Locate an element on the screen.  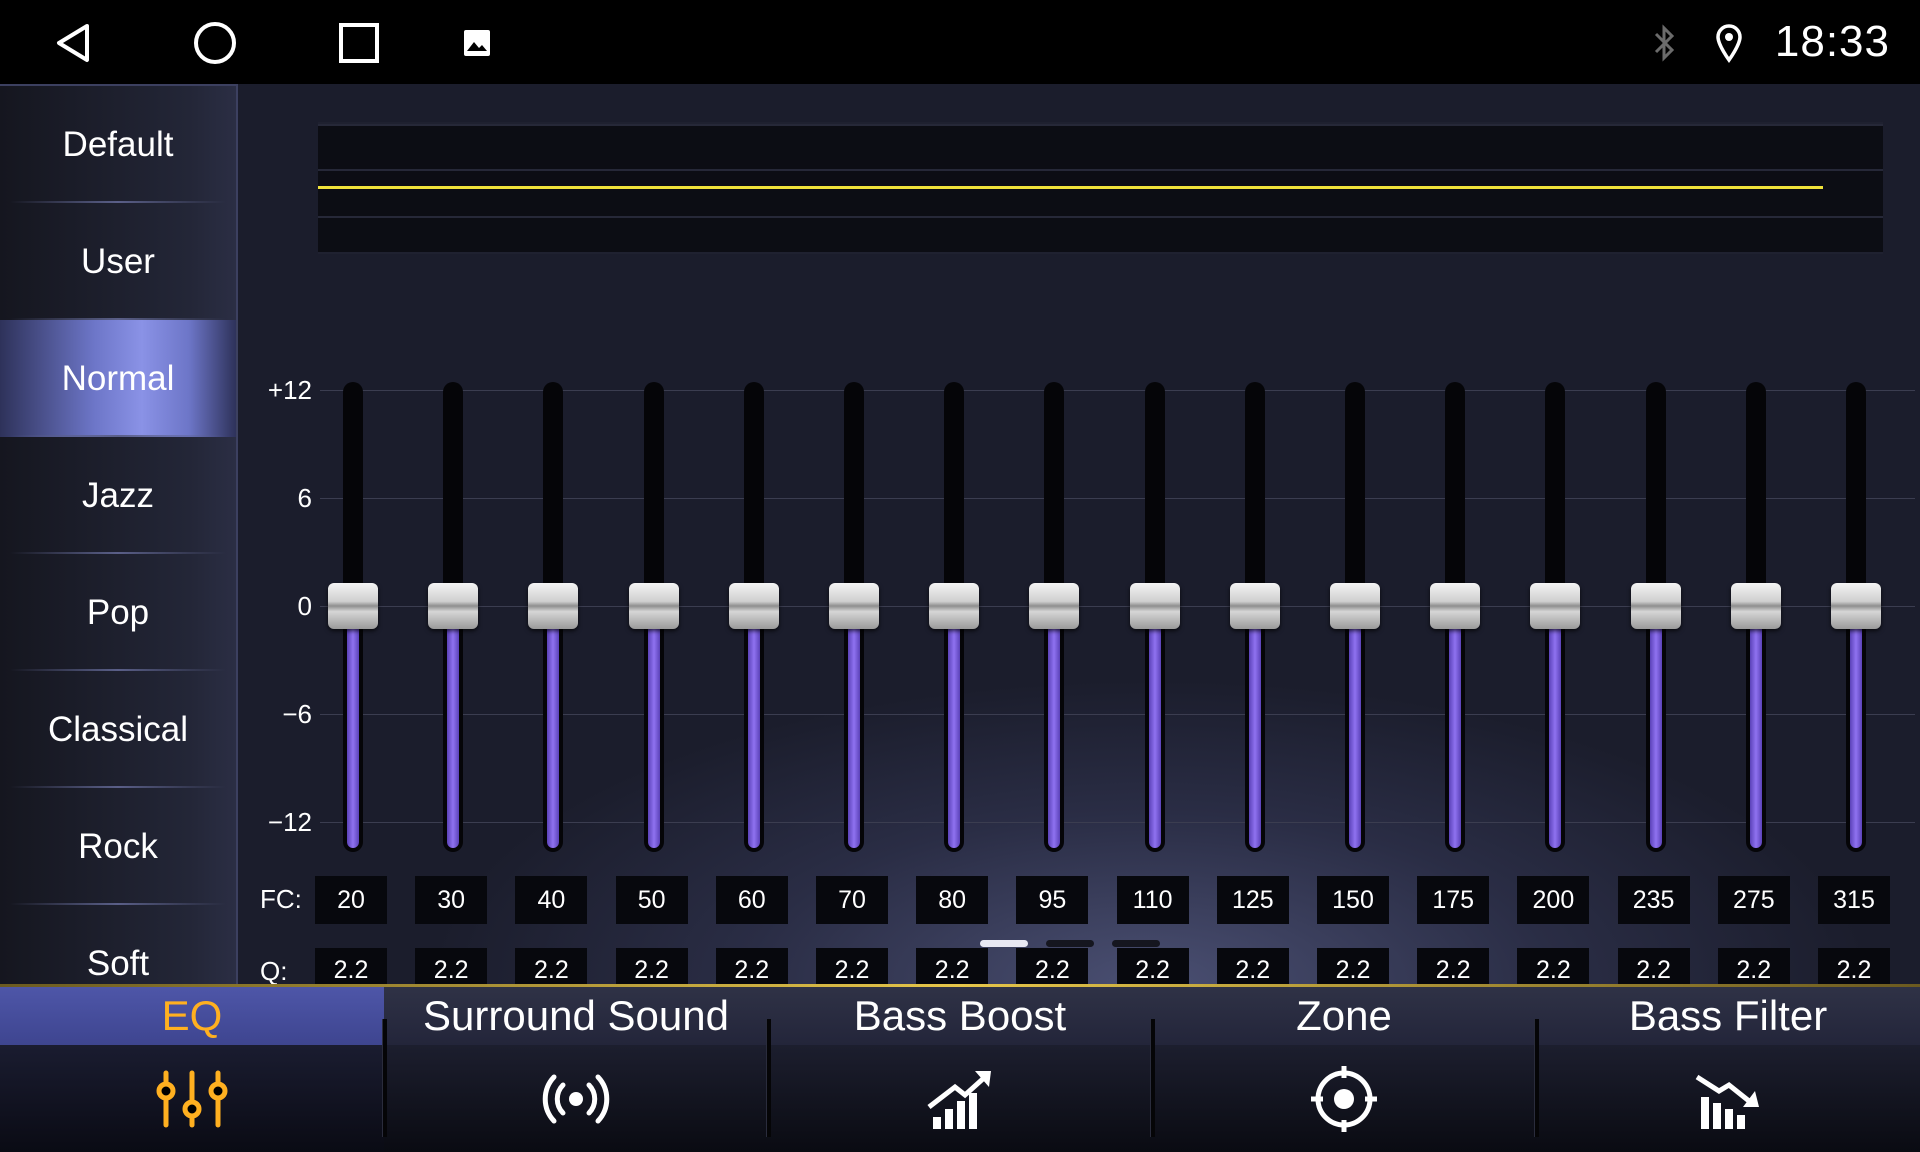
preset-jazz: Jazz is located at coordinates (118, 495).